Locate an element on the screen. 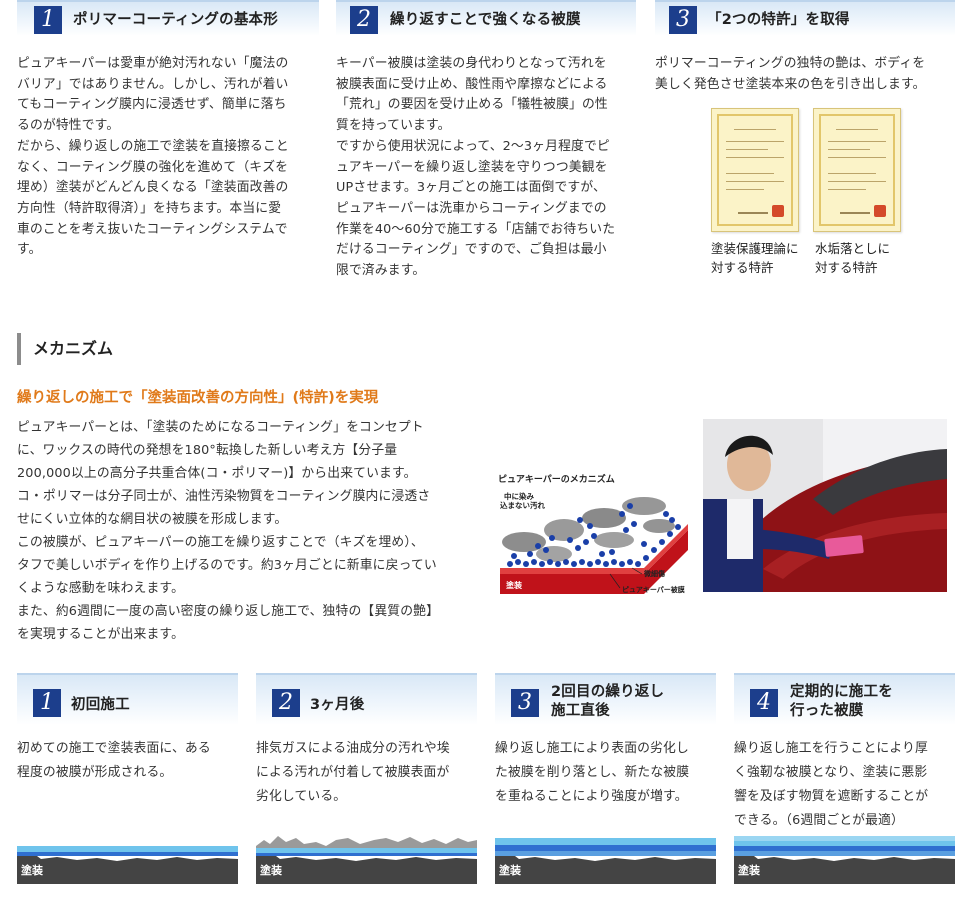  text-line: できる。（6週間ごとが最適） is located at coordinates (819, 820).